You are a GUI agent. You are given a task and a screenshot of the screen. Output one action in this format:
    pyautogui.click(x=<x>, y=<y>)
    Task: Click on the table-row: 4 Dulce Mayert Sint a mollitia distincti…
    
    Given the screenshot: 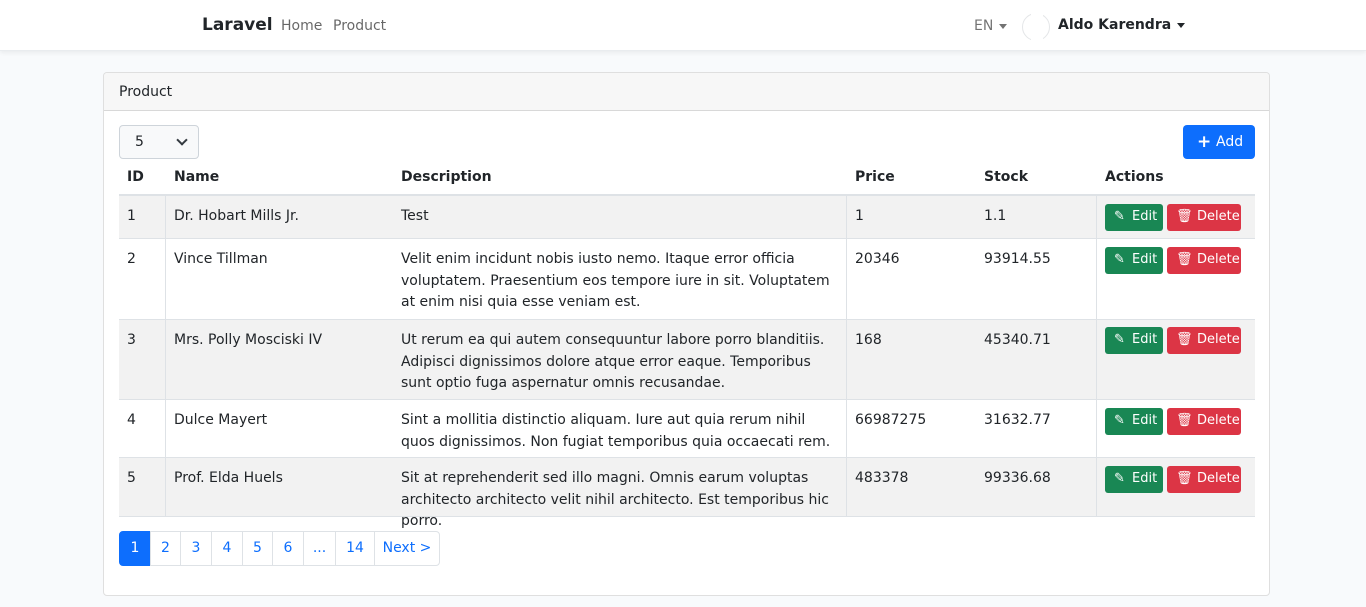 What is the action you would take?
    pyautogui.click(x=687, y=429)
    